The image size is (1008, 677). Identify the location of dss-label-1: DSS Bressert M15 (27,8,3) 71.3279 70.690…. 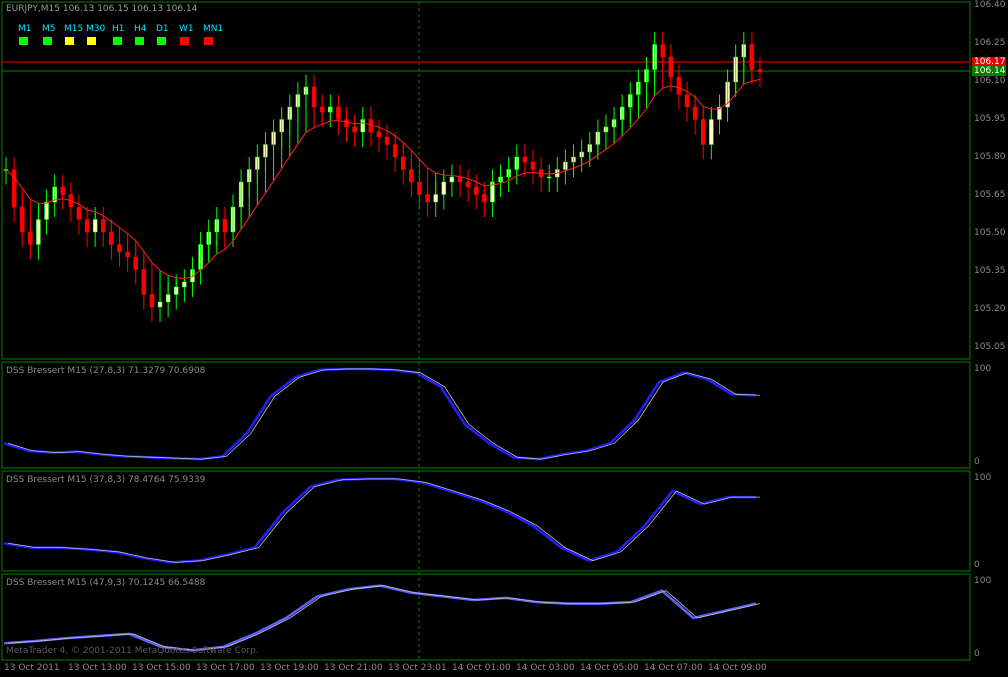
(106, 371).